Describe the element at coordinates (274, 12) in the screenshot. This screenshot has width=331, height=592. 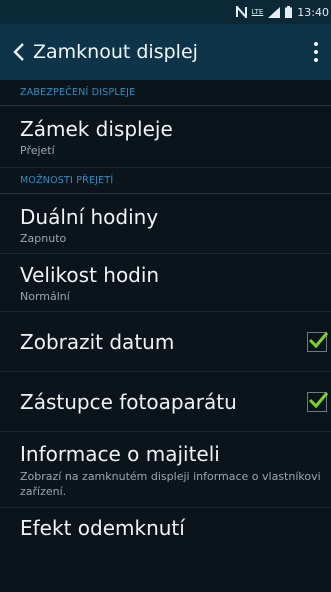
I see `signal-icon` at that location.